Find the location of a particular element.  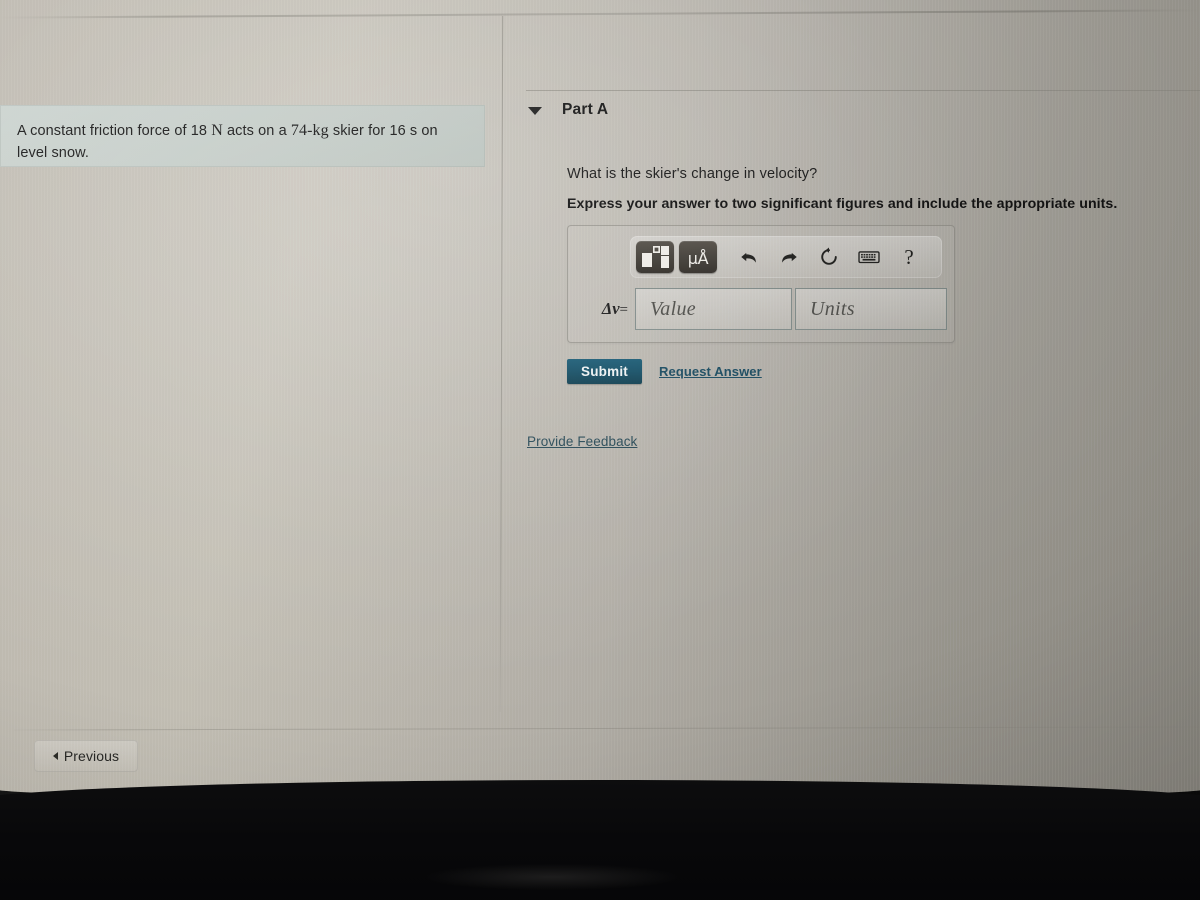

variable-label: Δv= is located at coordinates (601, 309).